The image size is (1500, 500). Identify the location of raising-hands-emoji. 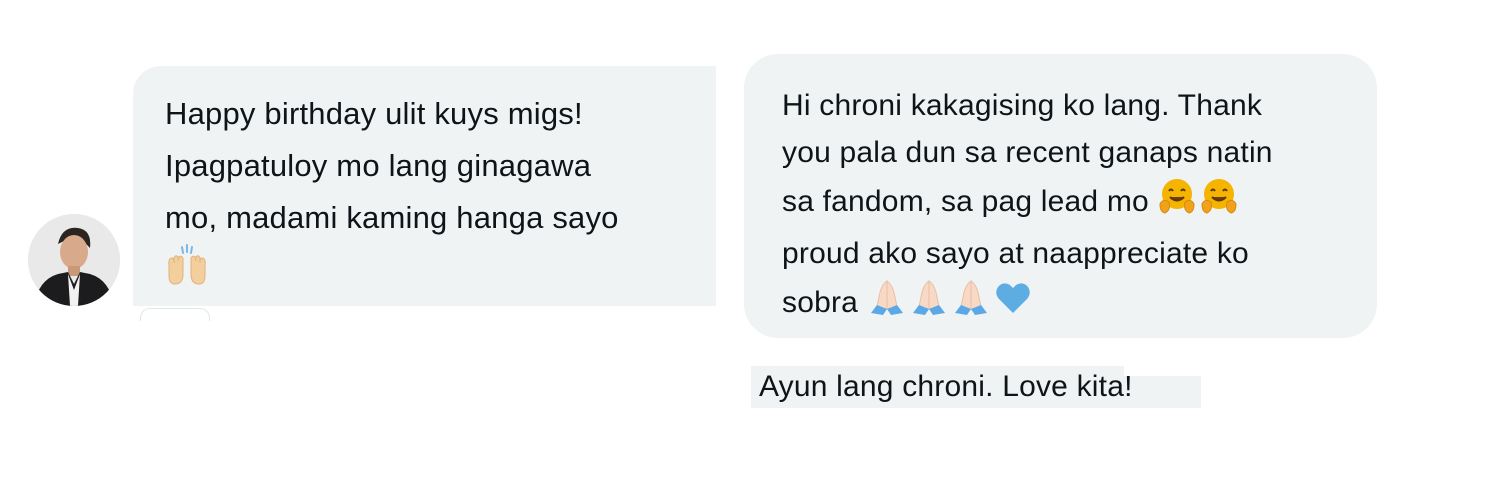
(187, 274).